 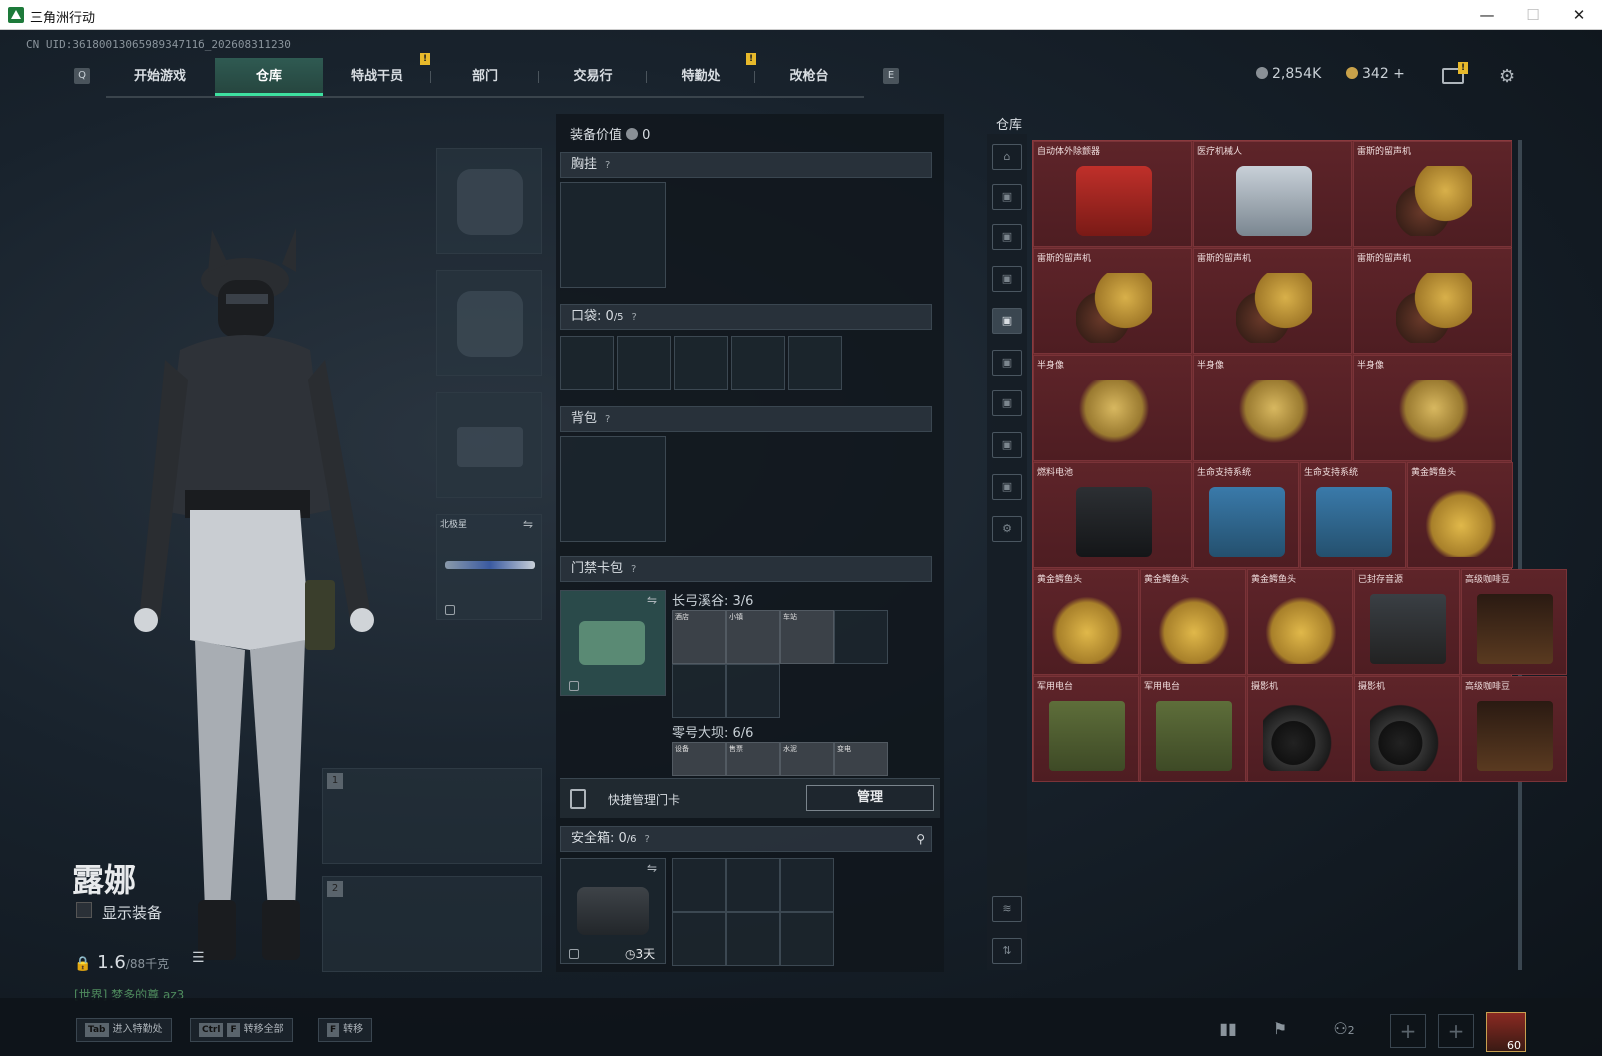 I want to click on primary-weapon-slot: 1, so click(x=432, y=816).